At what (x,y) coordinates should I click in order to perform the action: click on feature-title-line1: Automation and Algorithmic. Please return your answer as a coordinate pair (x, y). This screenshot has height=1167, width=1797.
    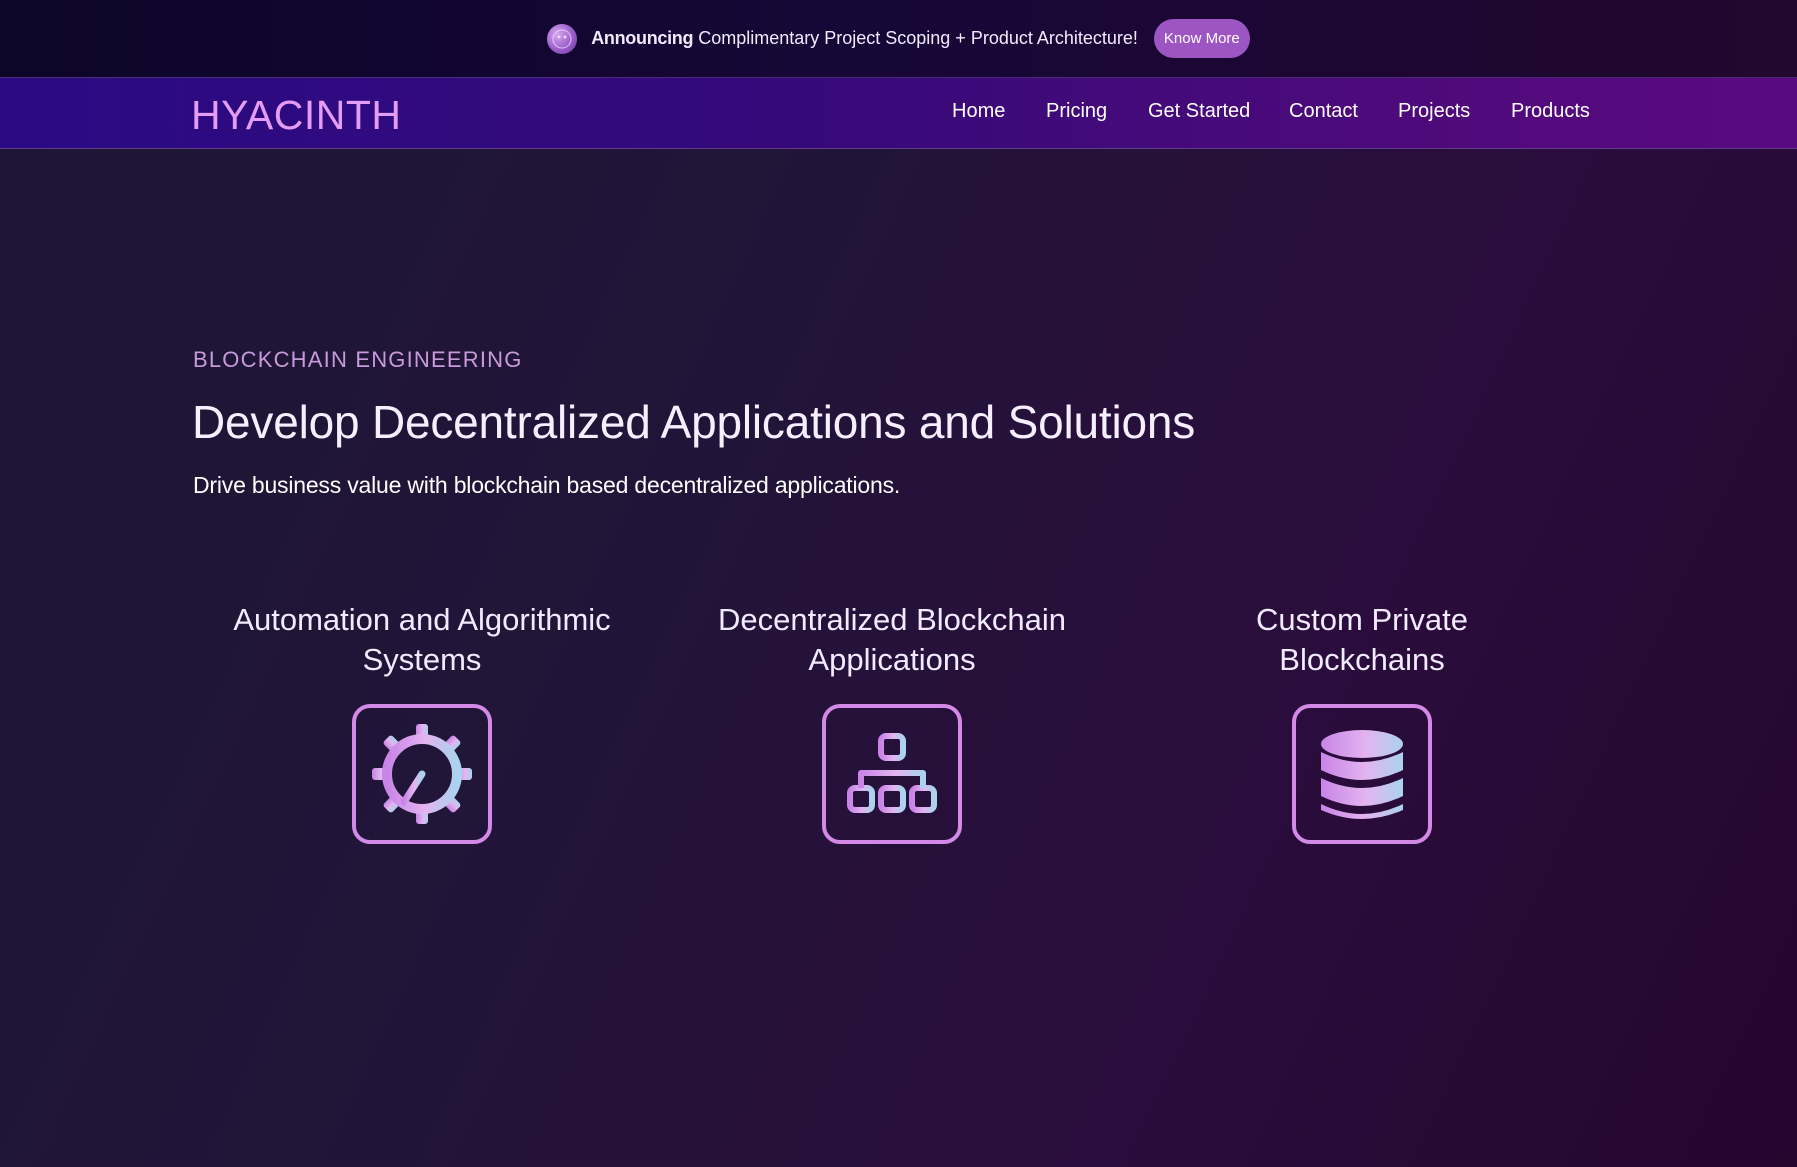
    Looking at the image, I should click on (422, 619).